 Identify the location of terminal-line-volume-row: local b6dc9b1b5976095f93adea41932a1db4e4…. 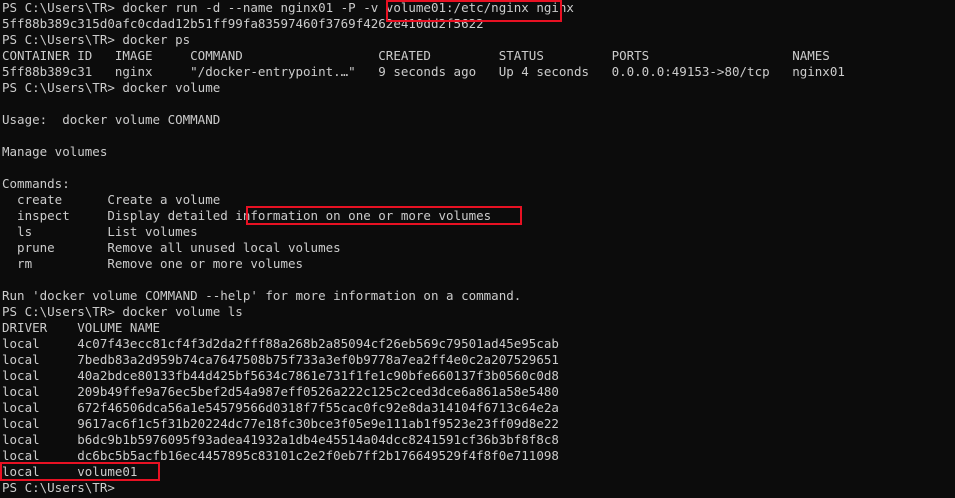
(280, 439).